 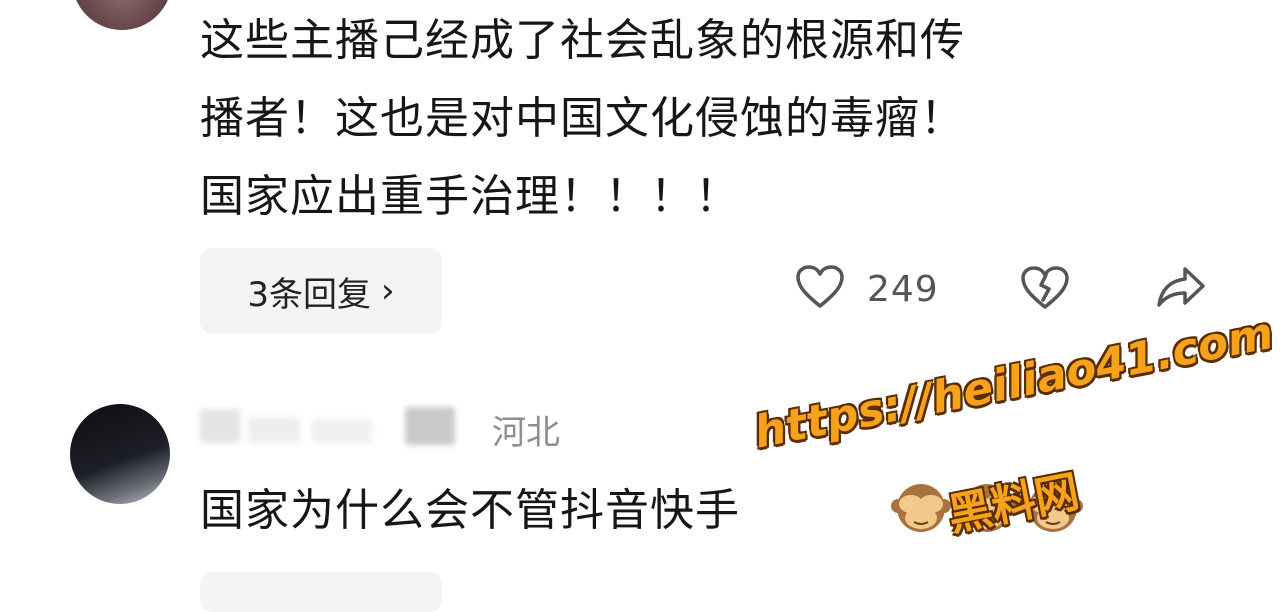 I want to click on chevron-right-icon: ›, so click(x=388, y=291).